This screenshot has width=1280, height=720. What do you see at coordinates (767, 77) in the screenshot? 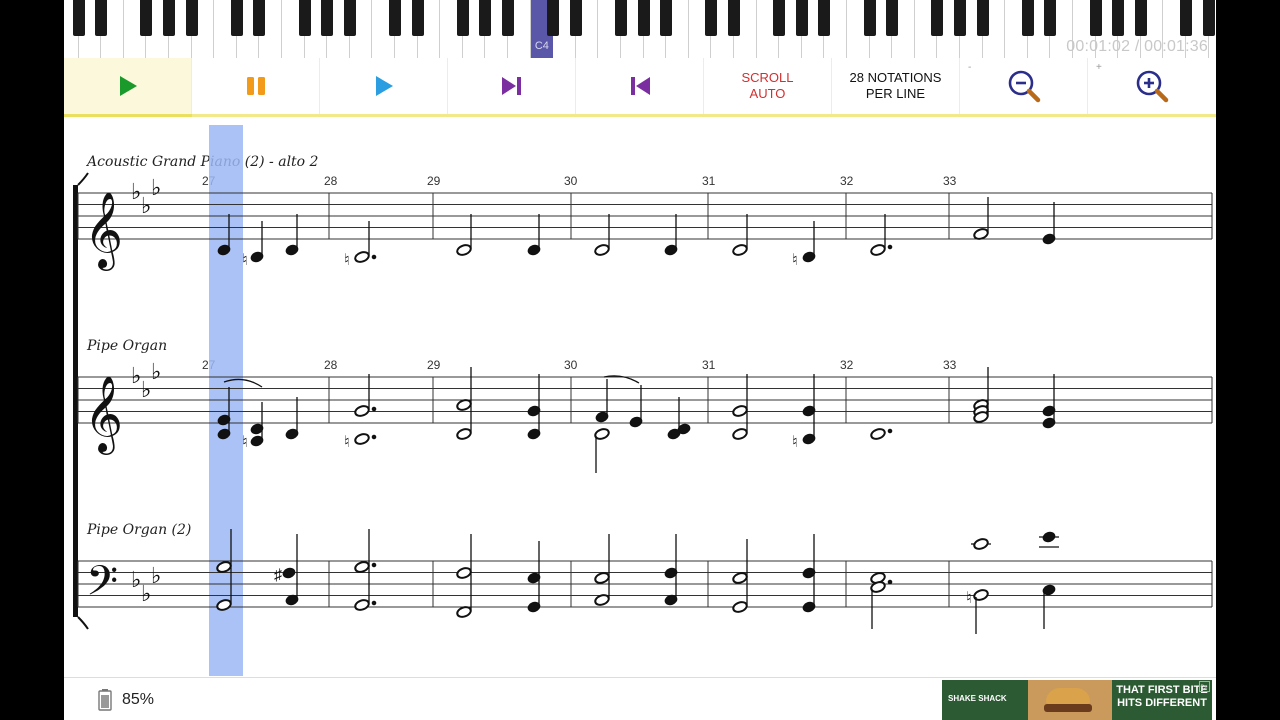
I see `scroll-mode-label: SCROLL` at bounding box center [767, 77].